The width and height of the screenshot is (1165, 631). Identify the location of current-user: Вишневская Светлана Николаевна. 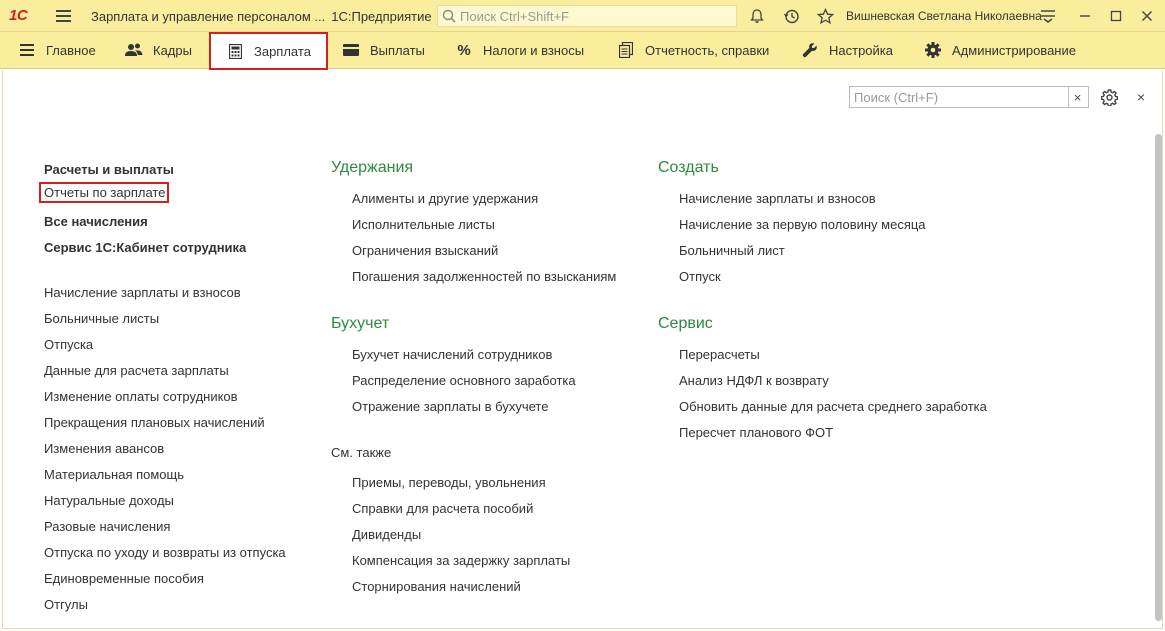
(944, 16).